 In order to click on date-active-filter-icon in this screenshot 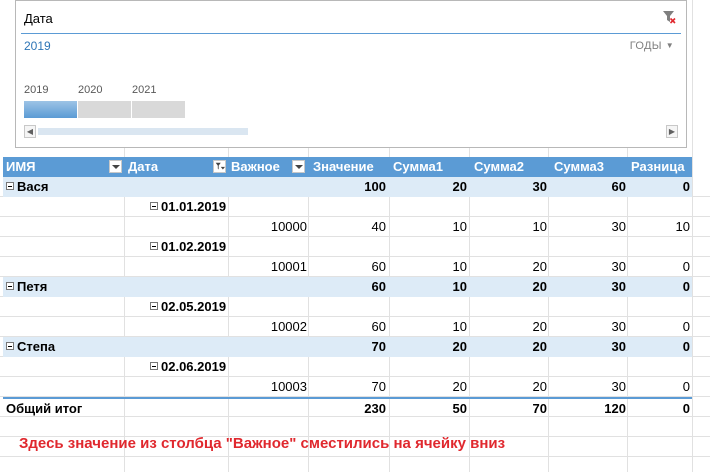, I will do `click(219, 166)`.